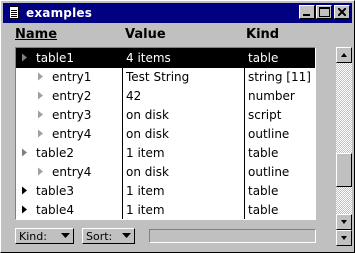 The height and width of the screenshot is (253, 355). I want to click on scroll-track, so click(344, 138).